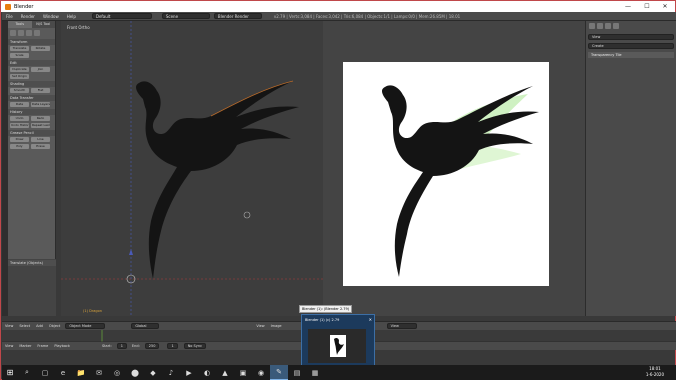 Image resolution: width=676 pixels, height=380 pixels. I want to click on sync-selector: No Sync, so click(194, 346).